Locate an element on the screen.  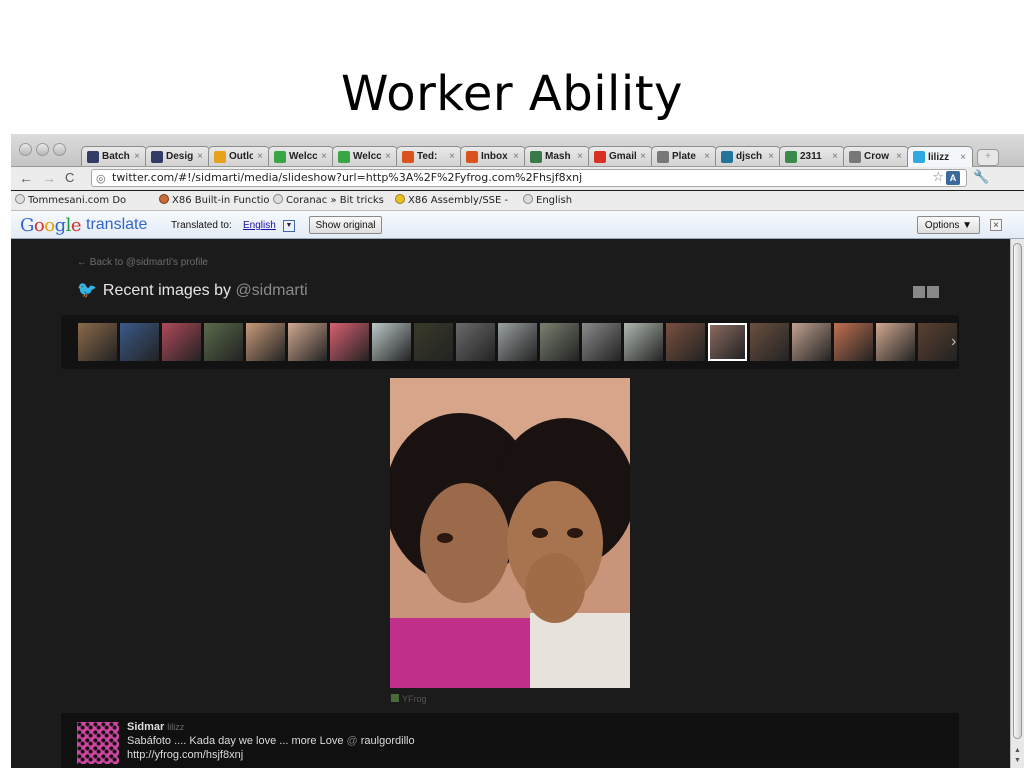
new-tab-button: + is located at coordinates (988, 157).